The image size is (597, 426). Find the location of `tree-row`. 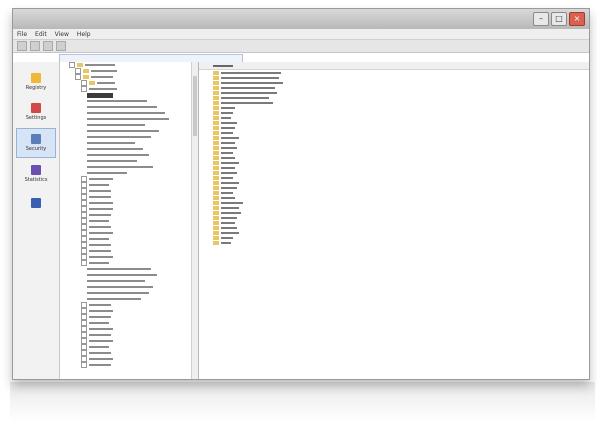

tree-row is located at coordinates (129, 365).